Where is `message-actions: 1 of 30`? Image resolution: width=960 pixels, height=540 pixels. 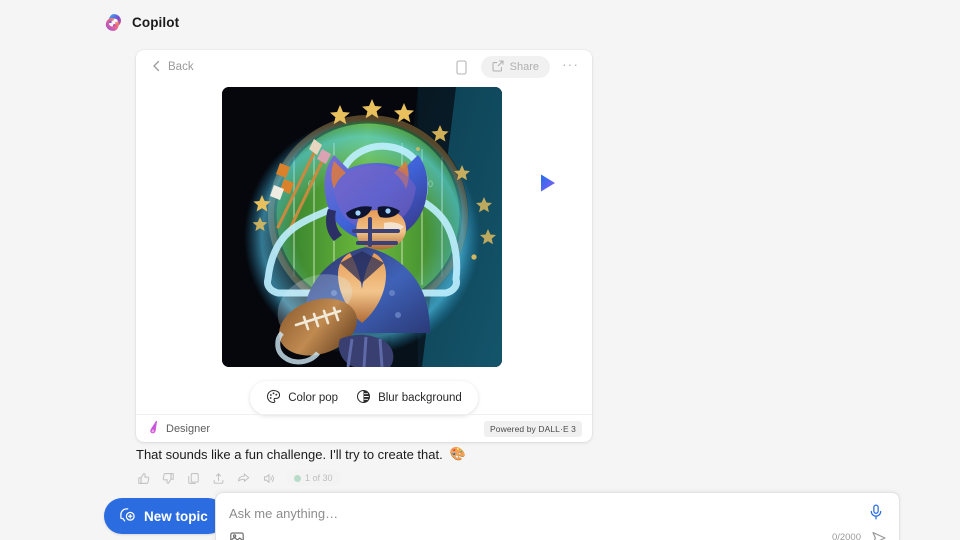 message-actions: 1 of 30 is located at coordinates (238, 478).